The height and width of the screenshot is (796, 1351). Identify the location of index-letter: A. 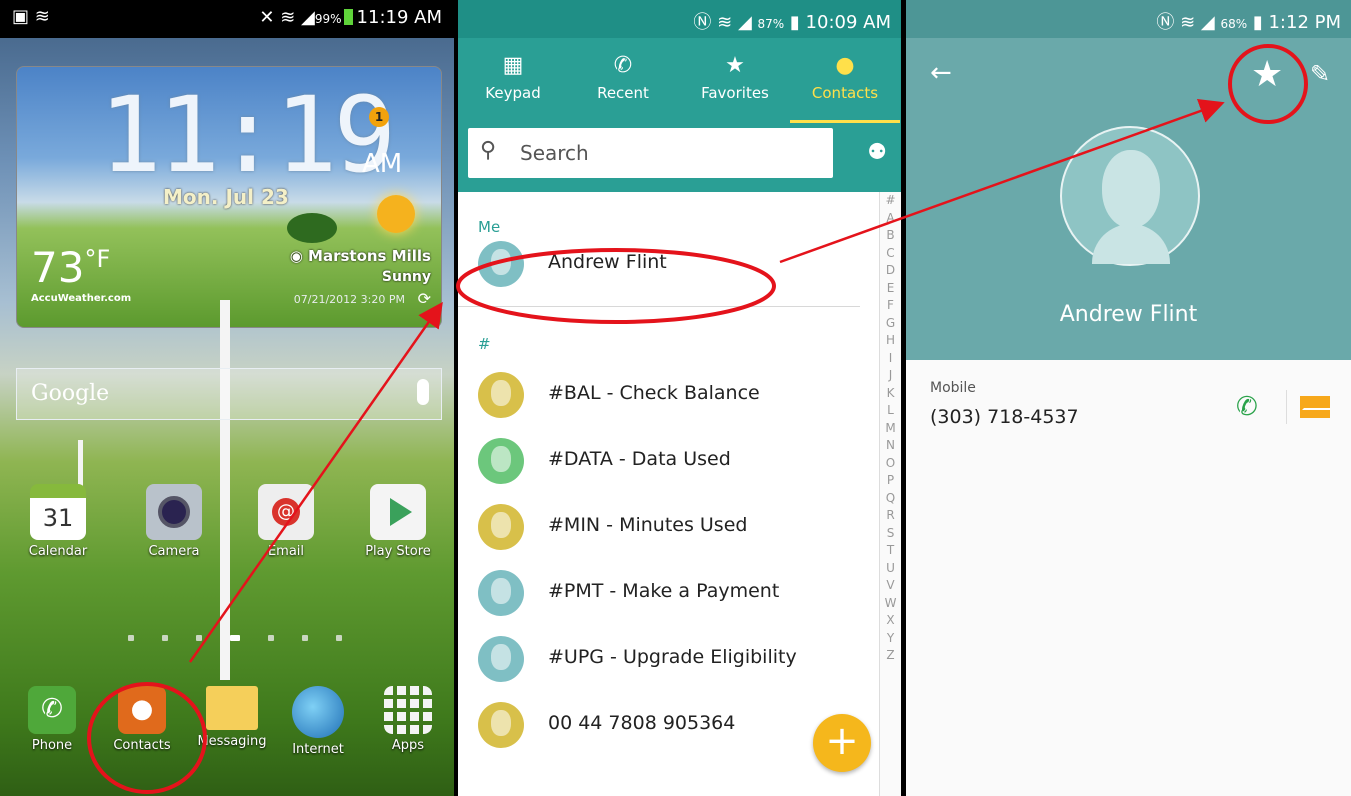
(890, 219).